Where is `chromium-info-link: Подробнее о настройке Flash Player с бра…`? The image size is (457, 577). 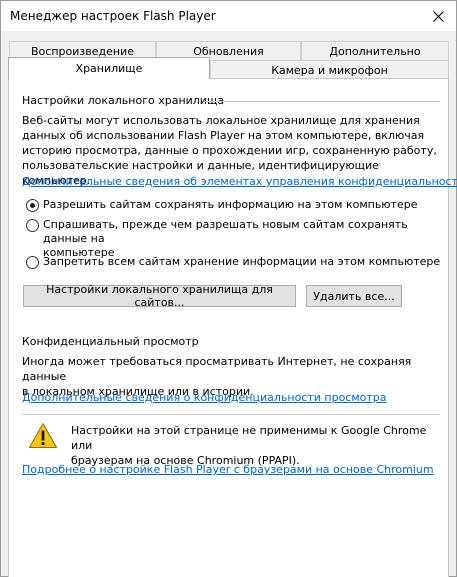
chromium-info-link: Подробнее о настройке Flash Player с бра… is located at coordinates (228, 469).